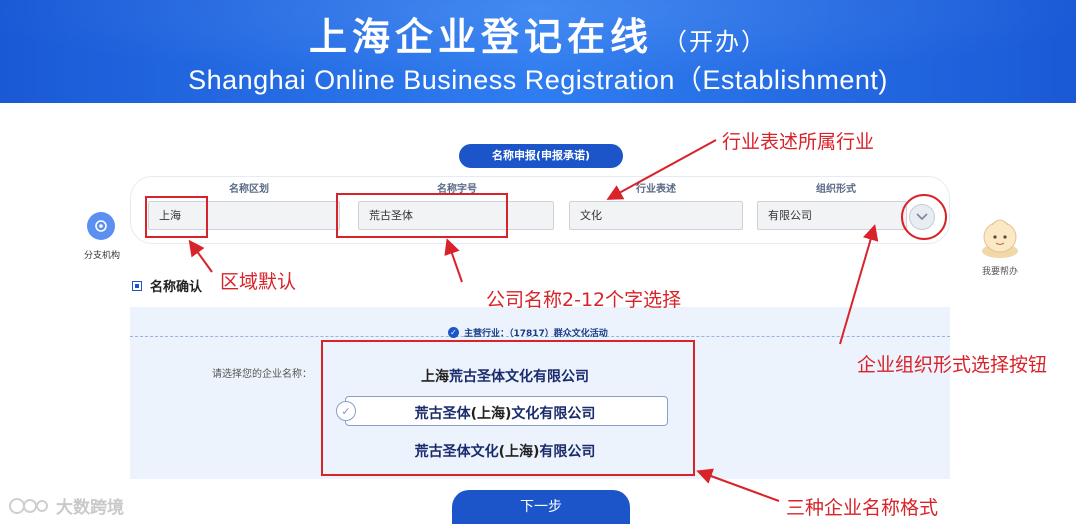 The image size is (1076, 524). Describe the element at coordinates (1000, 236) in the screenshot. I see `helper-mascot-icon` at that location.